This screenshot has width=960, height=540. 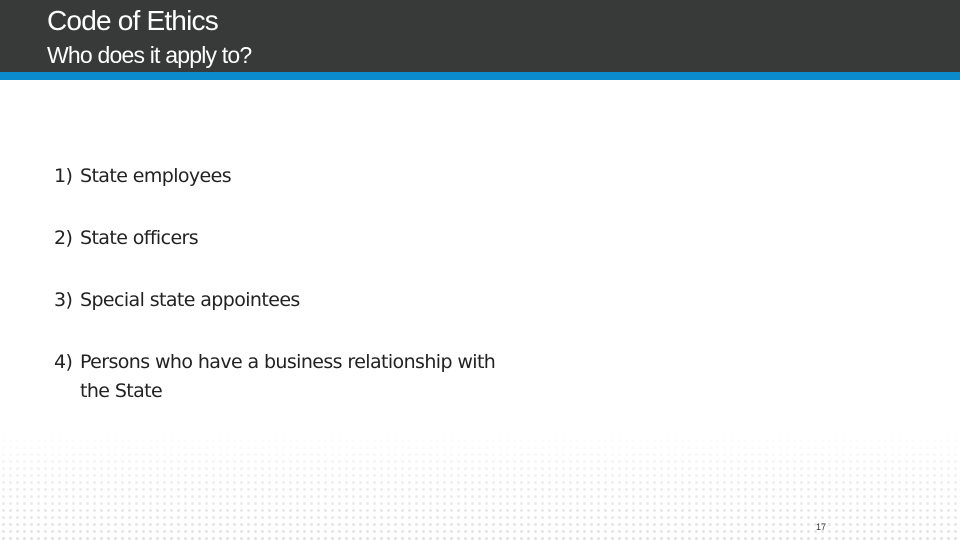 What do you see at coordinates (139, 238) in the screenshot?
I see `list-item-text: State officers` at bounding box center [139, 238].